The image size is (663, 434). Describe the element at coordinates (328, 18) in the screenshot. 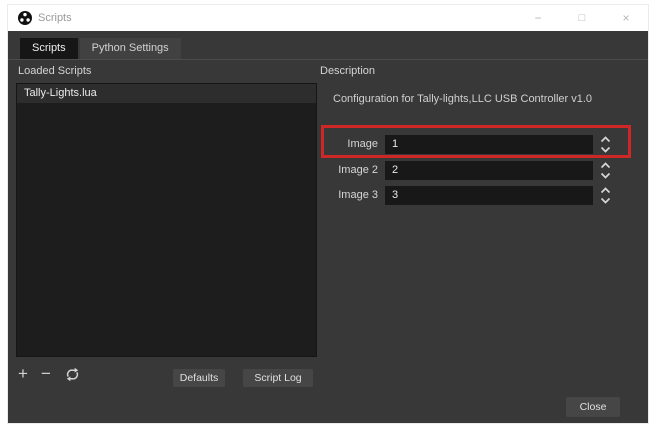

I see `titlebar: Scripts − □ ×` at that location.